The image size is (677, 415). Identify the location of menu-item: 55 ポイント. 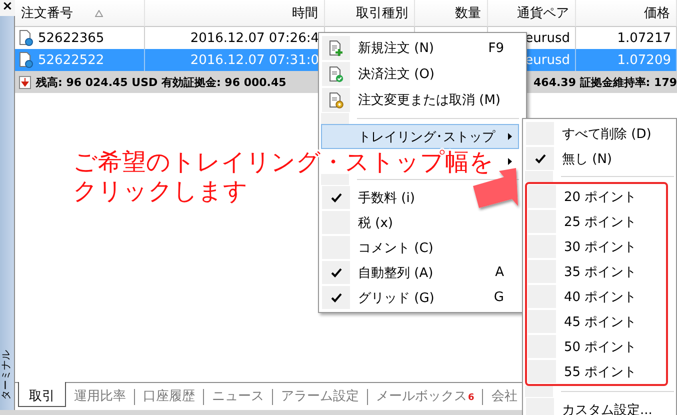
(596, 371).